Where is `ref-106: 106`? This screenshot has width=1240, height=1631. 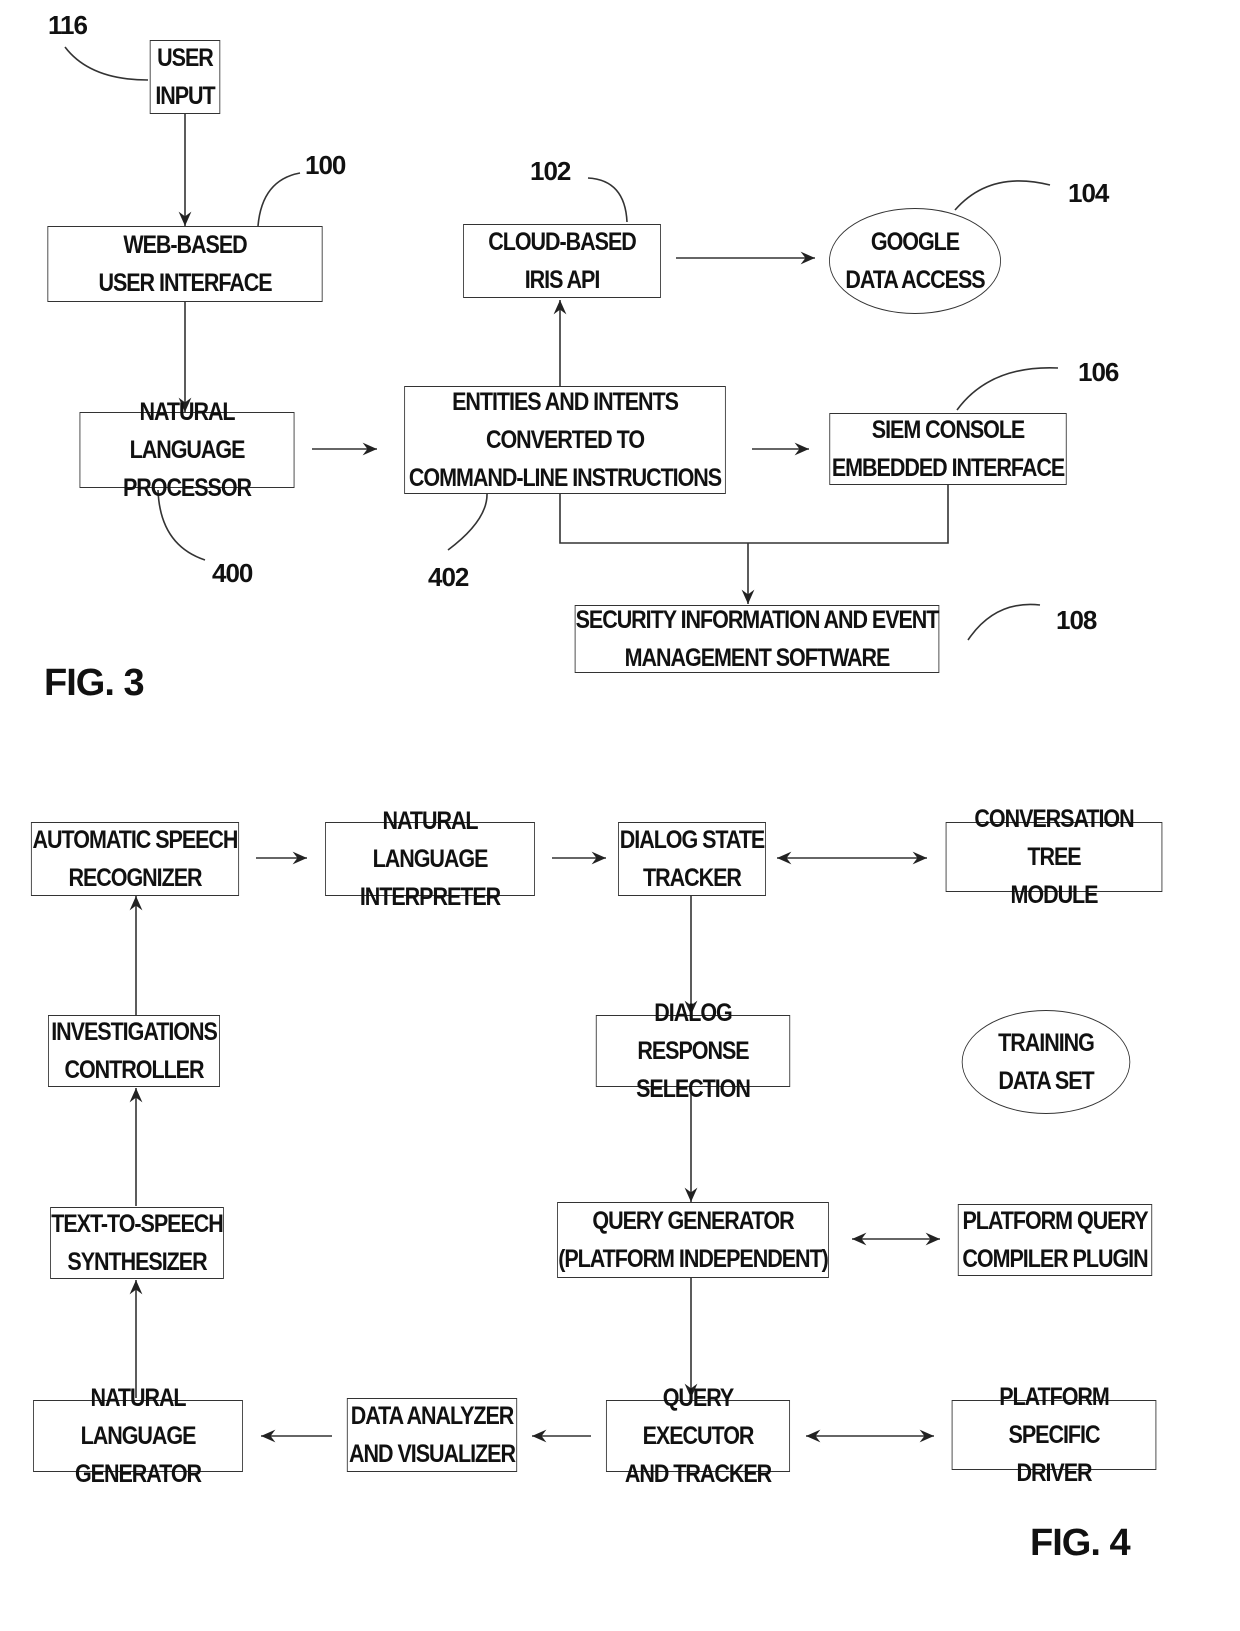
ref-106: 106 is located at coordinates (1098, 372).